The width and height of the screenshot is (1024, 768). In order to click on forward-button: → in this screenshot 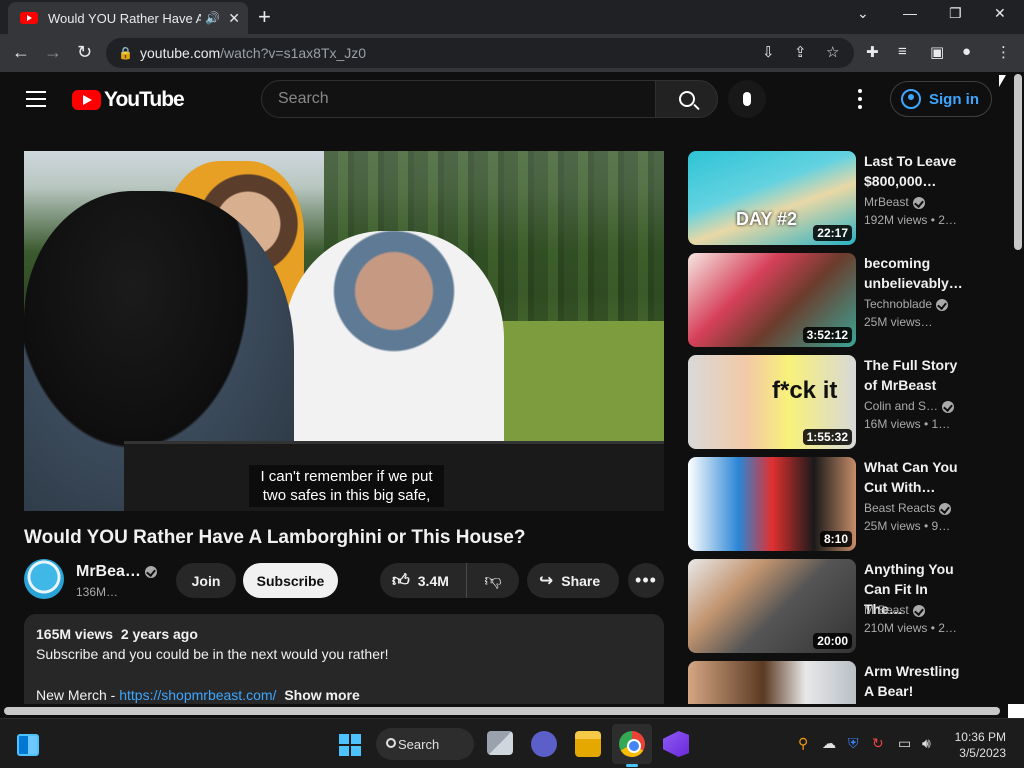, I will do `click(53, 52)`.